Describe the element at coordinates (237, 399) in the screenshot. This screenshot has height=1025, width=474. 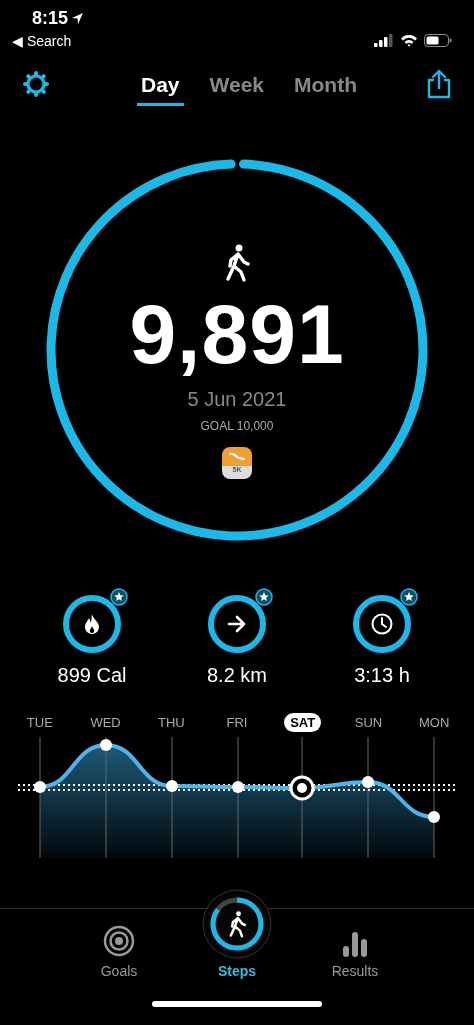
I see `date-label: 5 Jun 2021` at that location.